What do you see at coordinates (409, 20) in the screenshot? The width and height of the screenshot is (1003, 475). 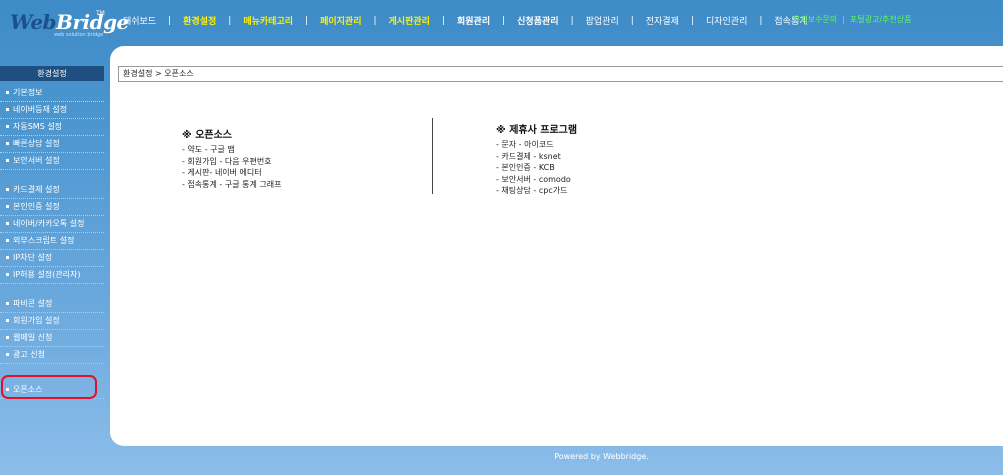 I see `nav-item: 게시판관리` at bounding box center [409, 20].